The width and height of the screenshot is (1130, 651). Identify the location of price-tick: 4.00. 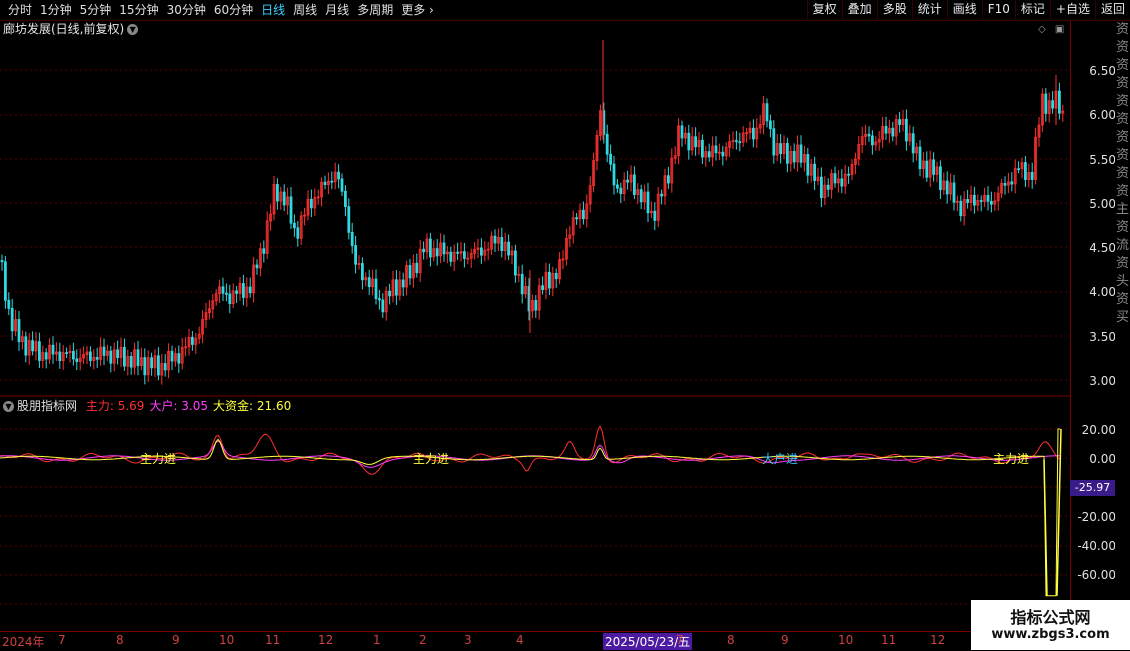
(1102, 292).